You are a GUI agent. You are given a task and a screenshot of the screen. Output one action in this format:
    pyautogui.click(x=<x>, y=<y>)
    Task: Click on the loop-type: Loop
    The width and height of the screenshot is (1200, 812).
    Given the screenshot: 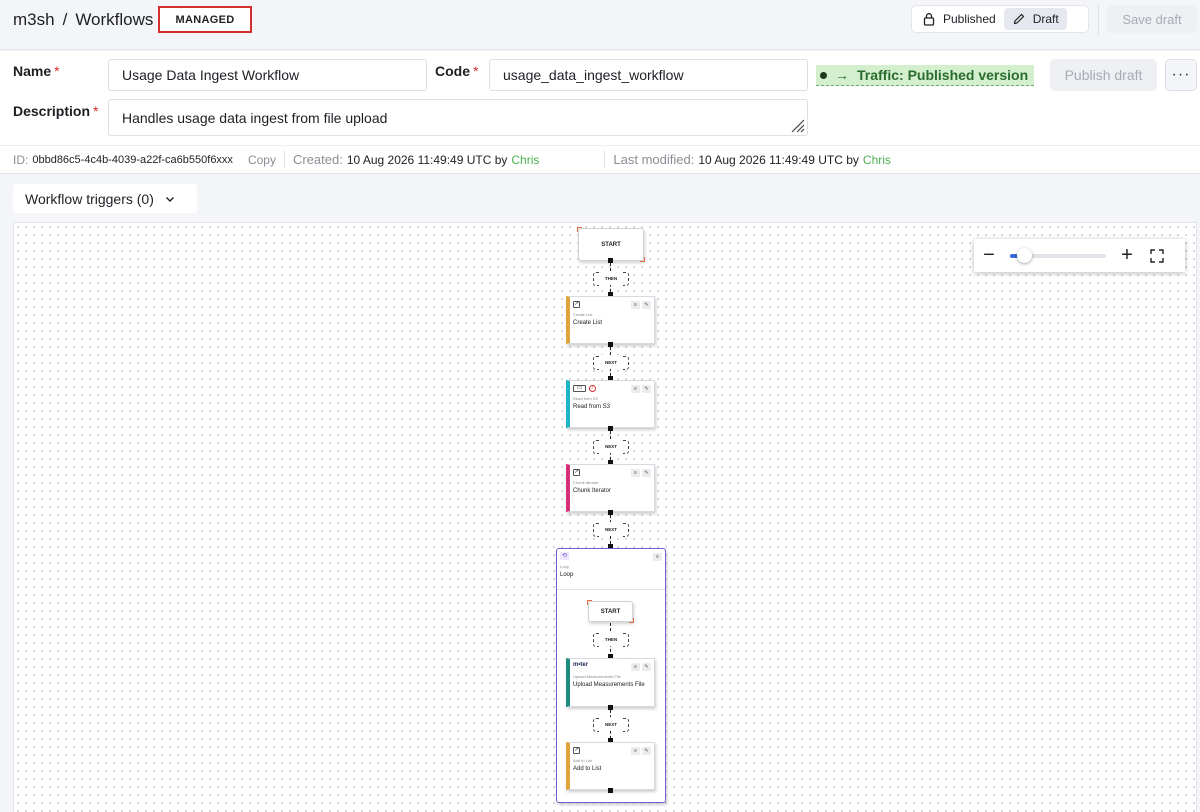 What is the action you would take?
    pyautogui.click(x=564, y=566)
    